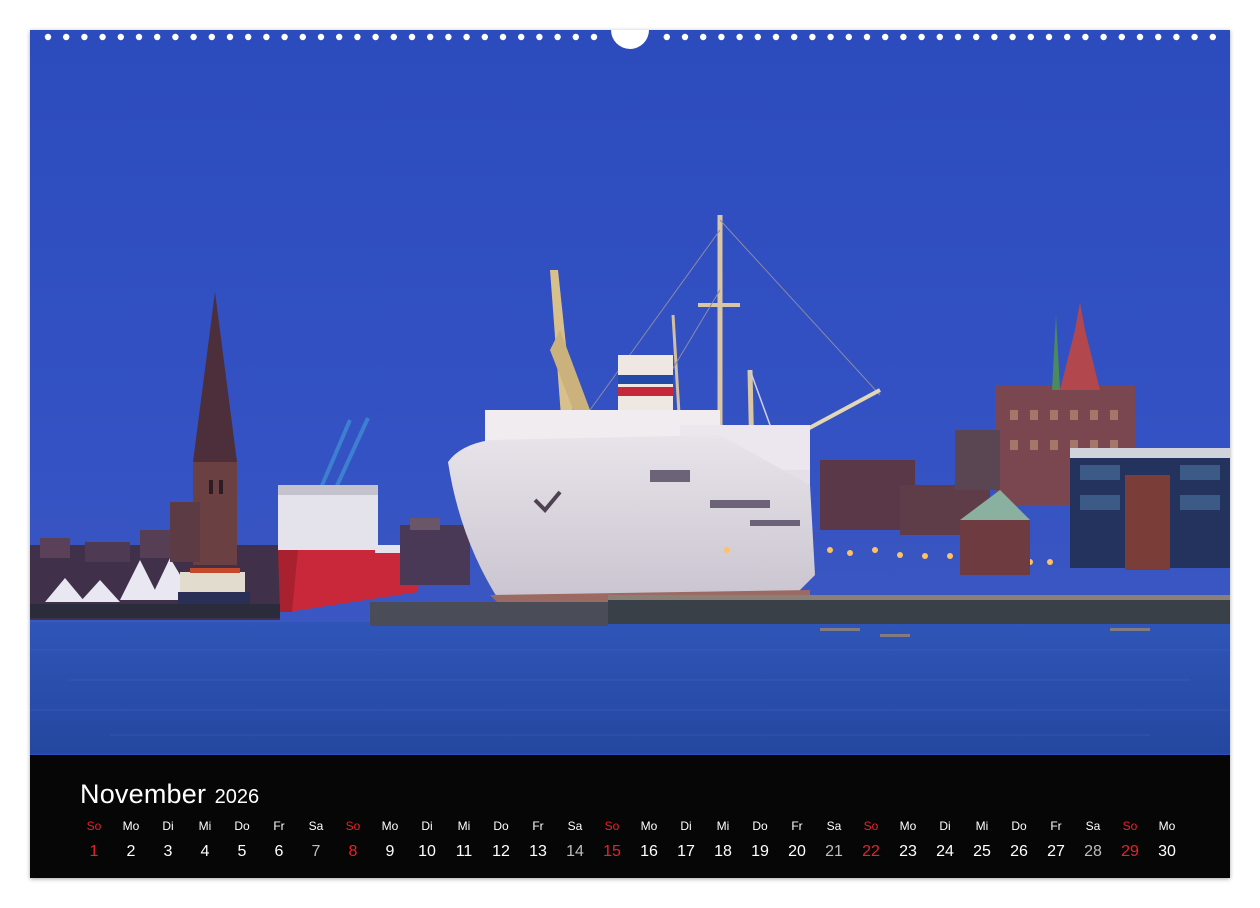  What do you see at coordinates (834, 840) in the screenshot?
I see `day-cell: Sa 21` at bounding box center [834, 840].